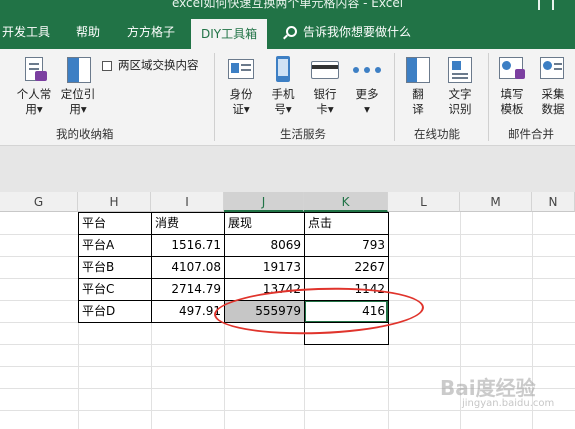 The image size is (575, 429). Describe the element at coordinates (151, 32) in the screenshot. I see `tab-fangfang-gezi: 方方格子` at that location.